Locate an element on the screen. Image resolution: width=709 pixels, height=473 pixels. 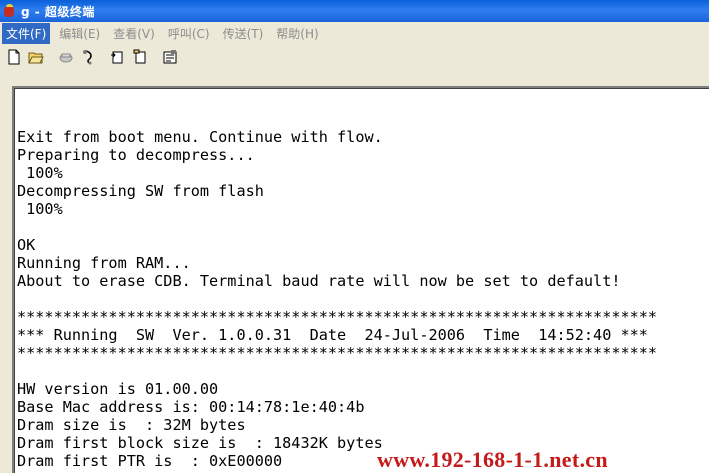
send-icon is located at coordinates (117, 57).